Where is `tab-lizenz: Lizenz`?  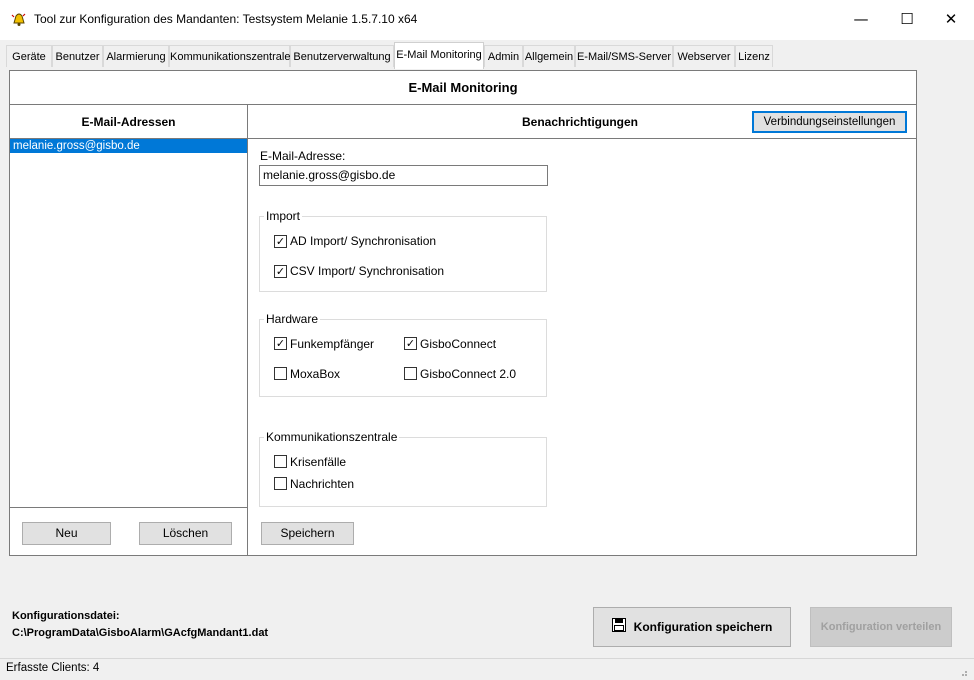 tab-lizenz: Lizenz is located at coordinates (754, 56).